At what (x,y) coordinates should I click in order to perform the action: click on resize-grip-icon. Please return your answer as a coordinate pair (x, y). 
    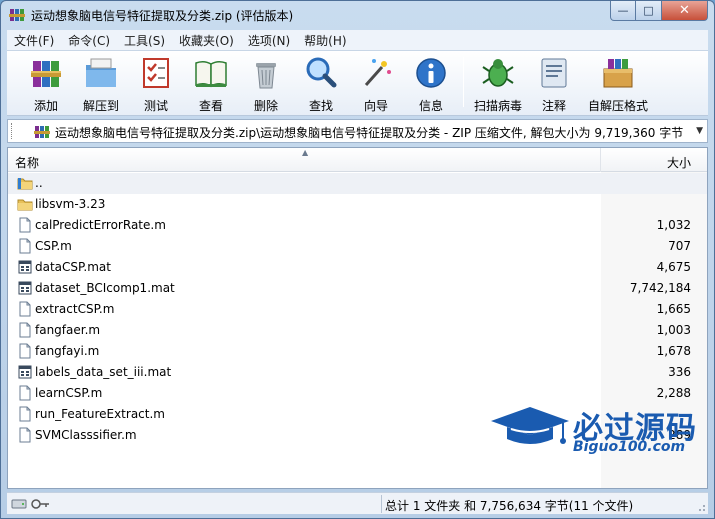
    Looking at the image, I should click on (701, 507).